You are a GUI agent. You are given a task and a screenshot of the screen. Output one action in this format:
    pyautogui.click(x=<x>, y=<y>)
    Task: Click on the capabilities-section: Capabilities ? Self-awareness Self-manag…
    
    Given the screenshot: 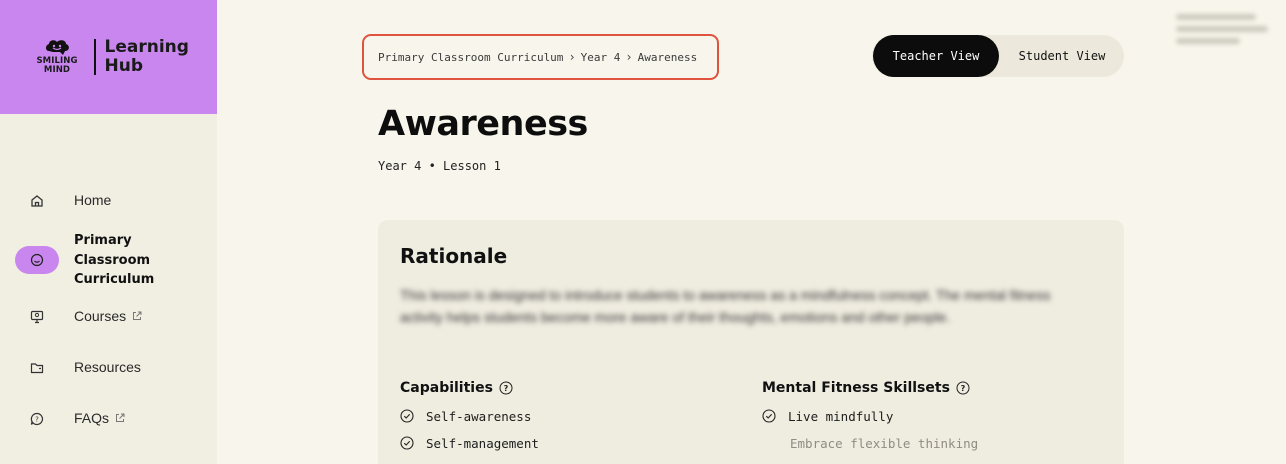 What is the action you would take?
    pyautogui.click(x=469, y=416)
    